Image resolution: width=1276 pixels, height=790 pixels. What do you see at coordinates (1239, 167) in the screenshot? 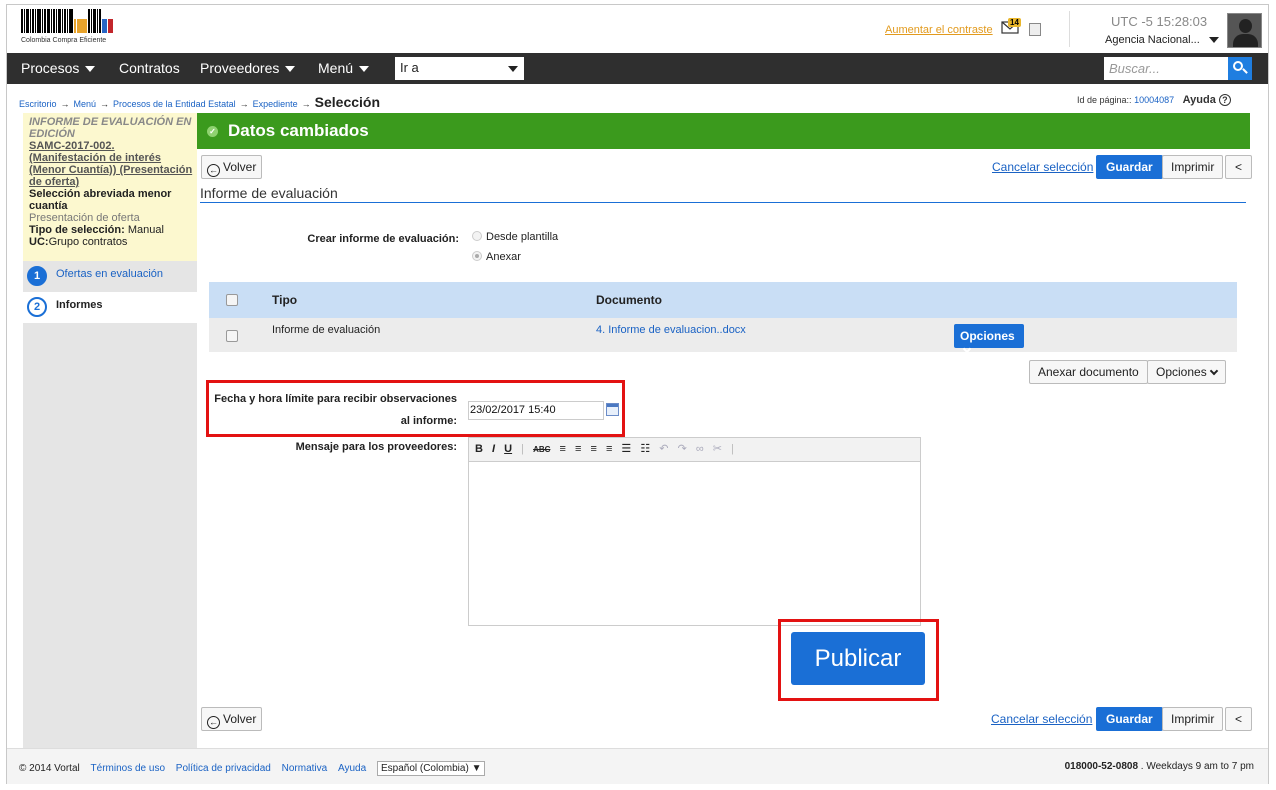
I see `collapse-button: <` at bounding box center [1239, 167].